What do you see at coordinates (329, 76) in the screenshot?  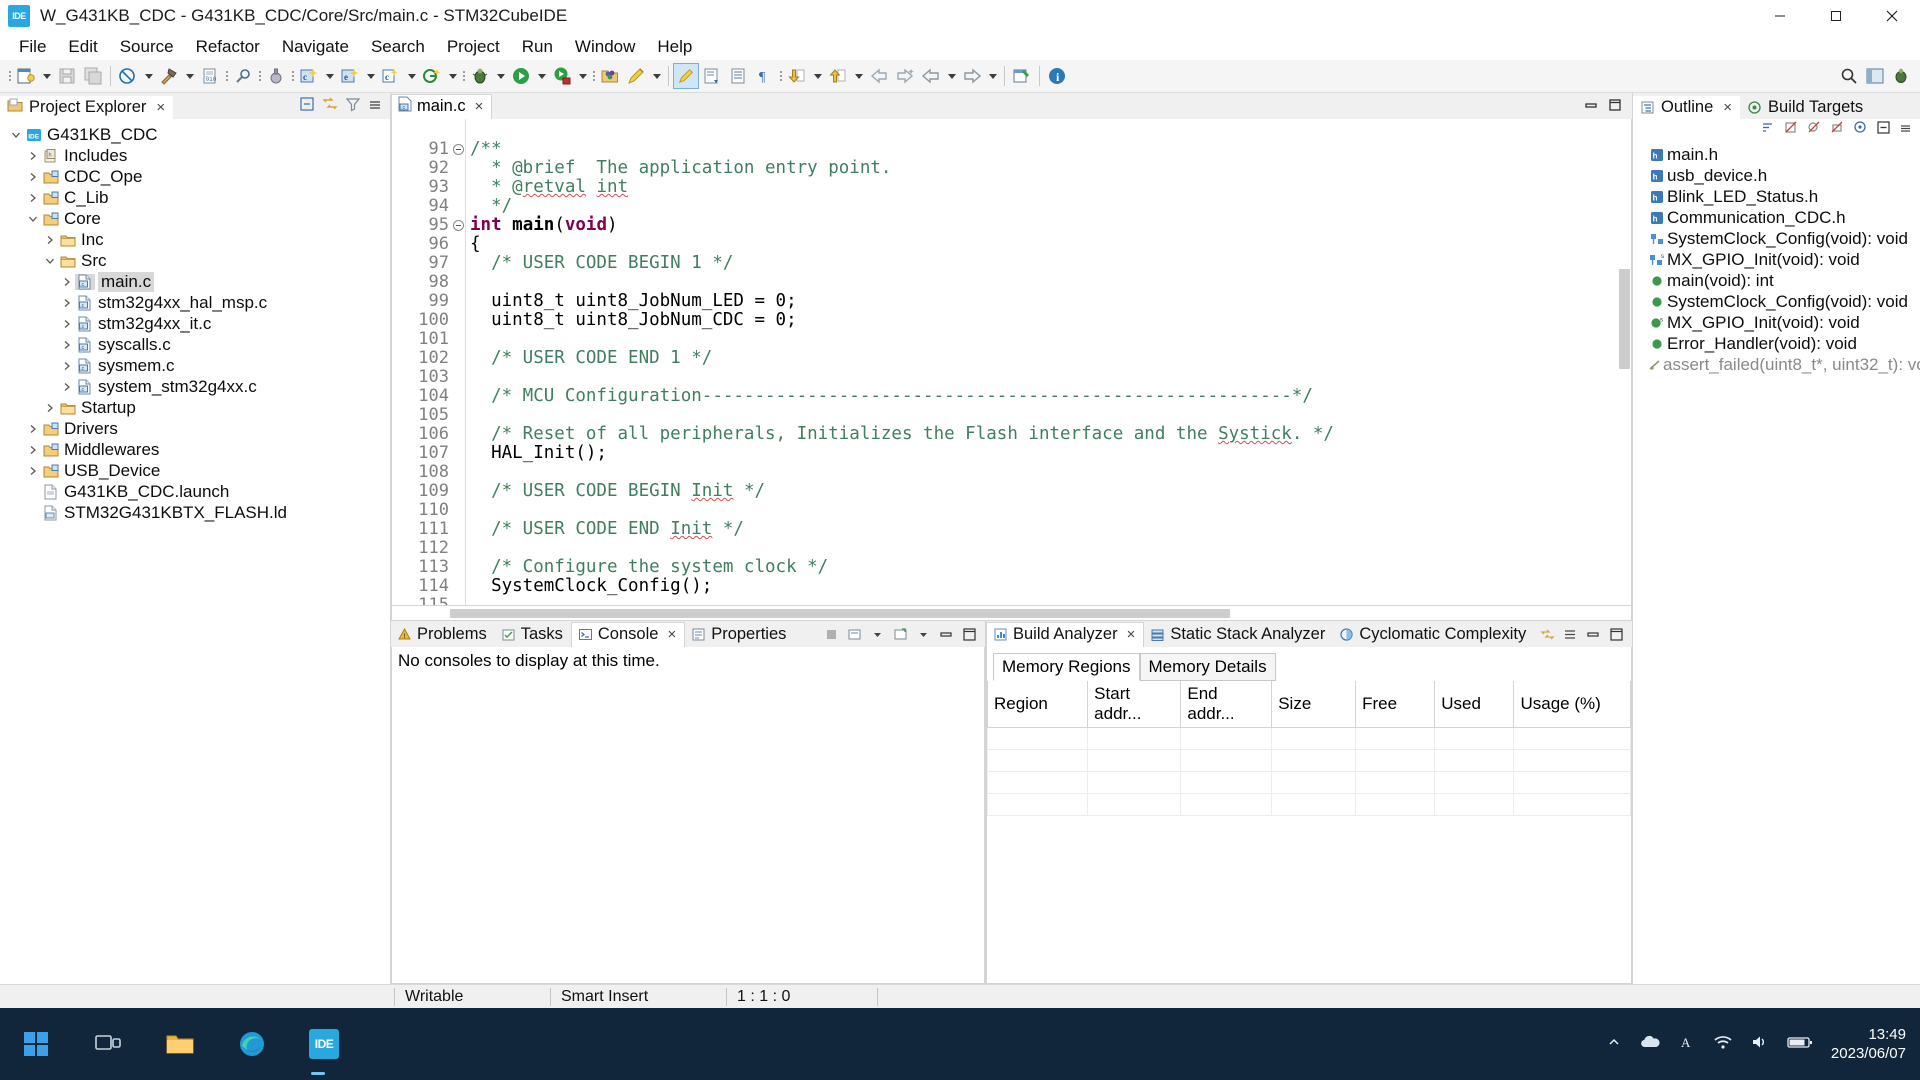 I see `new-c-file-dropdown-icon` at bounding box center [329, 76].